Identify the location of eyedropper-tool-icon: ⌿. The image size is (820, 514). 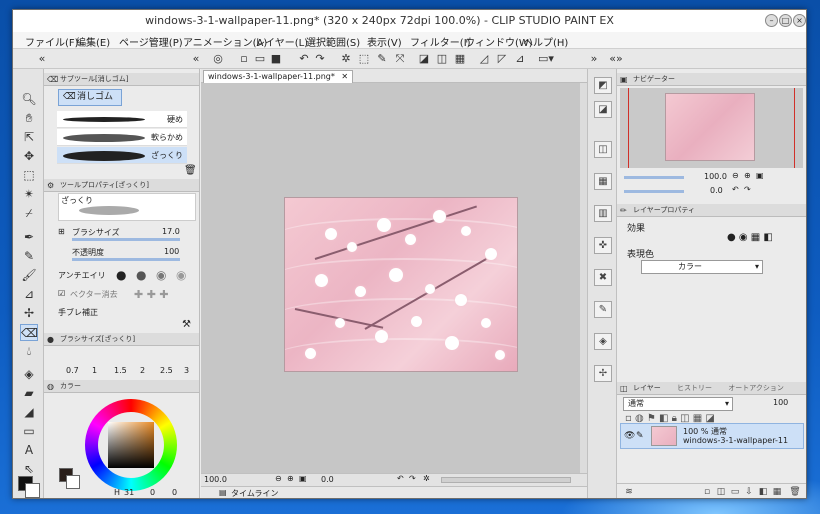
(29, 213).